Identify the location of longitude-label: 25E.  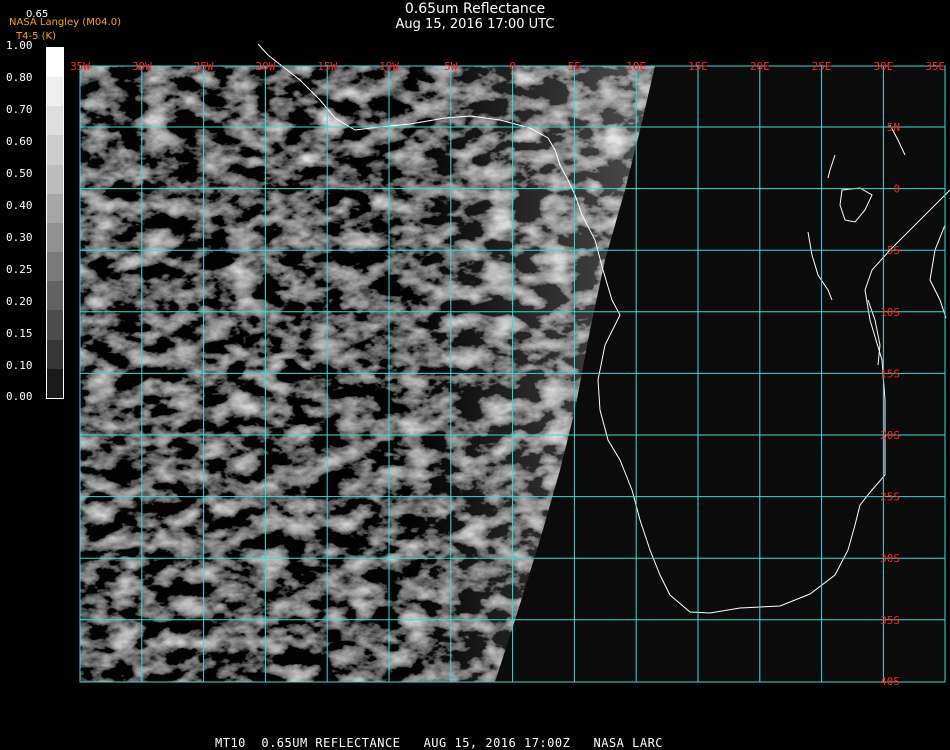
(822, 66).